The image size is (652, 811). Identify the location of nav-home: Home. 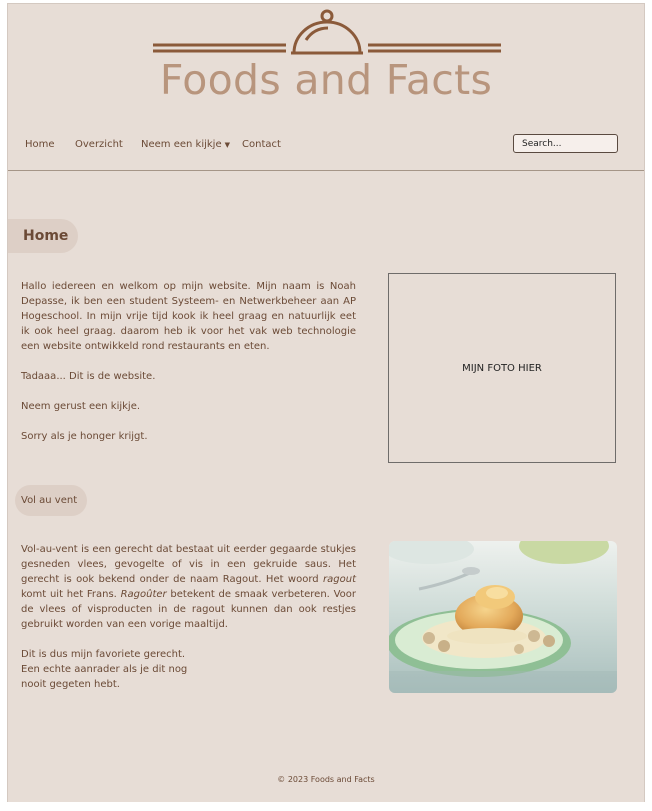
(40, 144).